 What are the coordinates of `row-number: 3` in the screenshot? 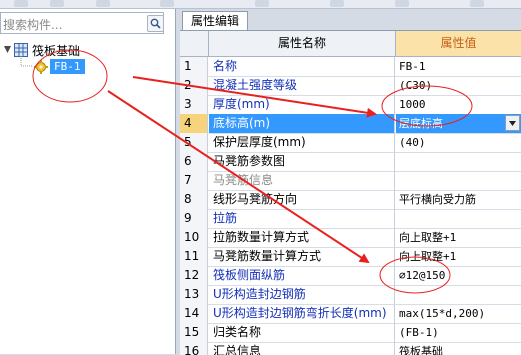 It's located at (194, 104).